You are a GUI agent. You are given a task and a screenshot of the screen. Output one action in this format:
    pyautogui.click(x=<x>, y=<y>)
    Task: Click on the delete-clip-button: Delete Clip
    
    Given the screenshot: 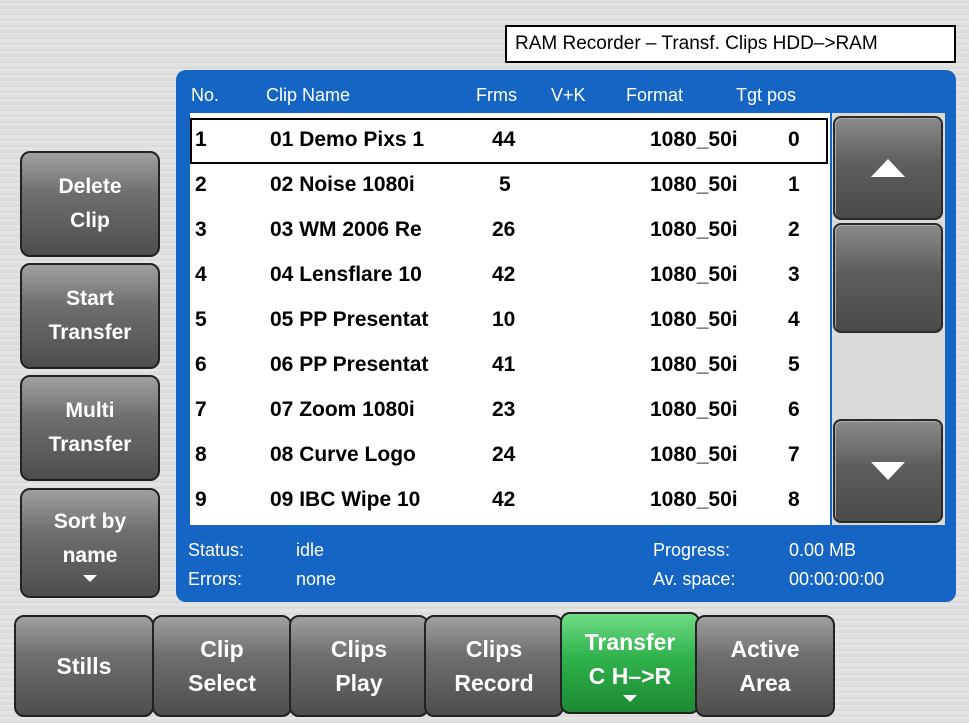 What is the action you would take?
    pyautogui.click(x=90, y=204)
    